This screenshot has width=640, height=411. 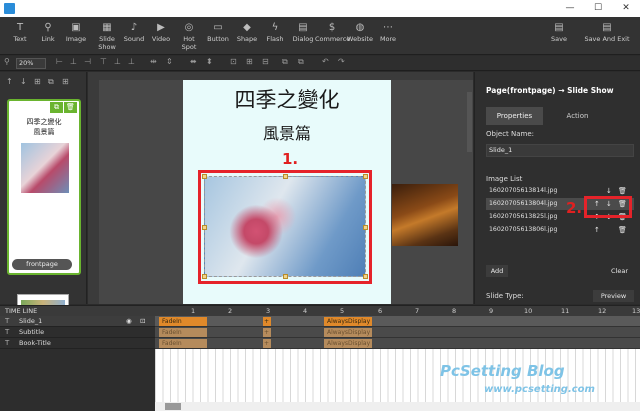 What do you see at coordinates (173, 406) in the screenshot?
I see `scroll-thumb` at bounding box center [173, 406].